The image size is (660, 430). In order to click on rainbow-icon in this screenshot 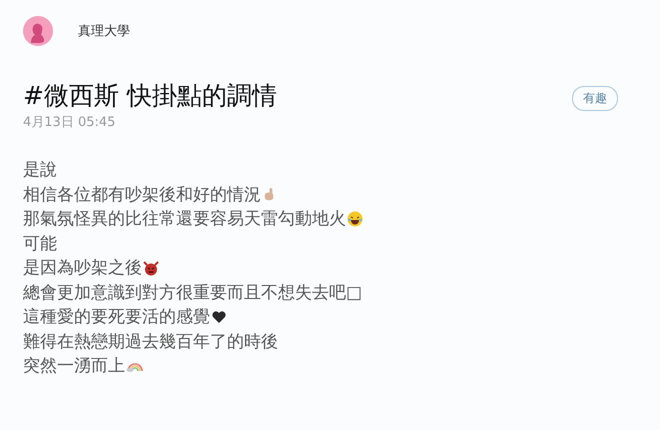, I will do `click(135, 366)`.